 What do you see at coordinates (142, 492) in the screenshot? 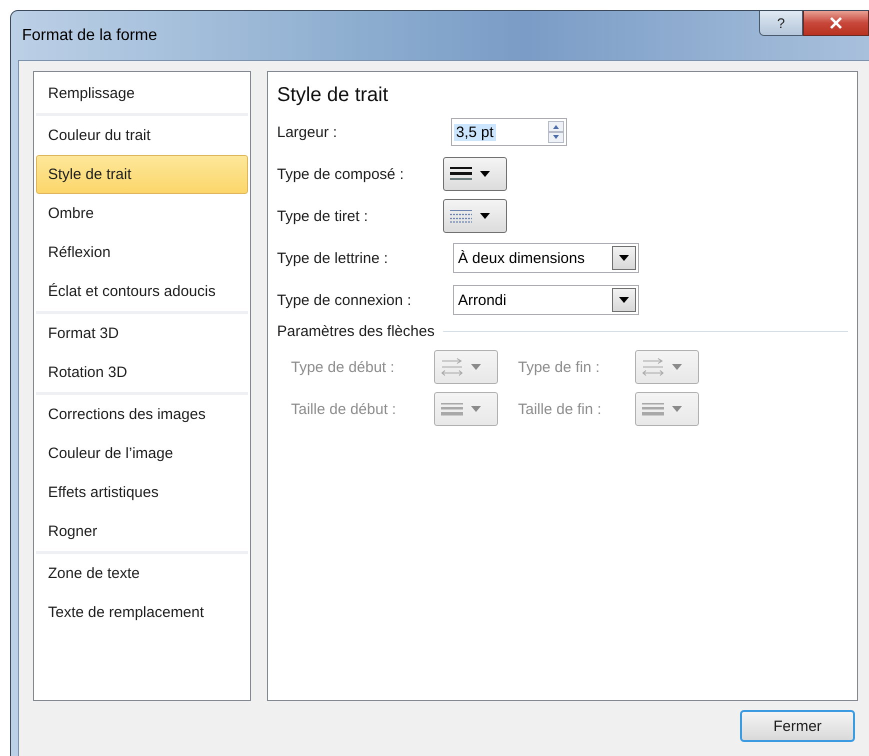
I see `category-item: Effets artistiques` at bounding box center [142, 492].